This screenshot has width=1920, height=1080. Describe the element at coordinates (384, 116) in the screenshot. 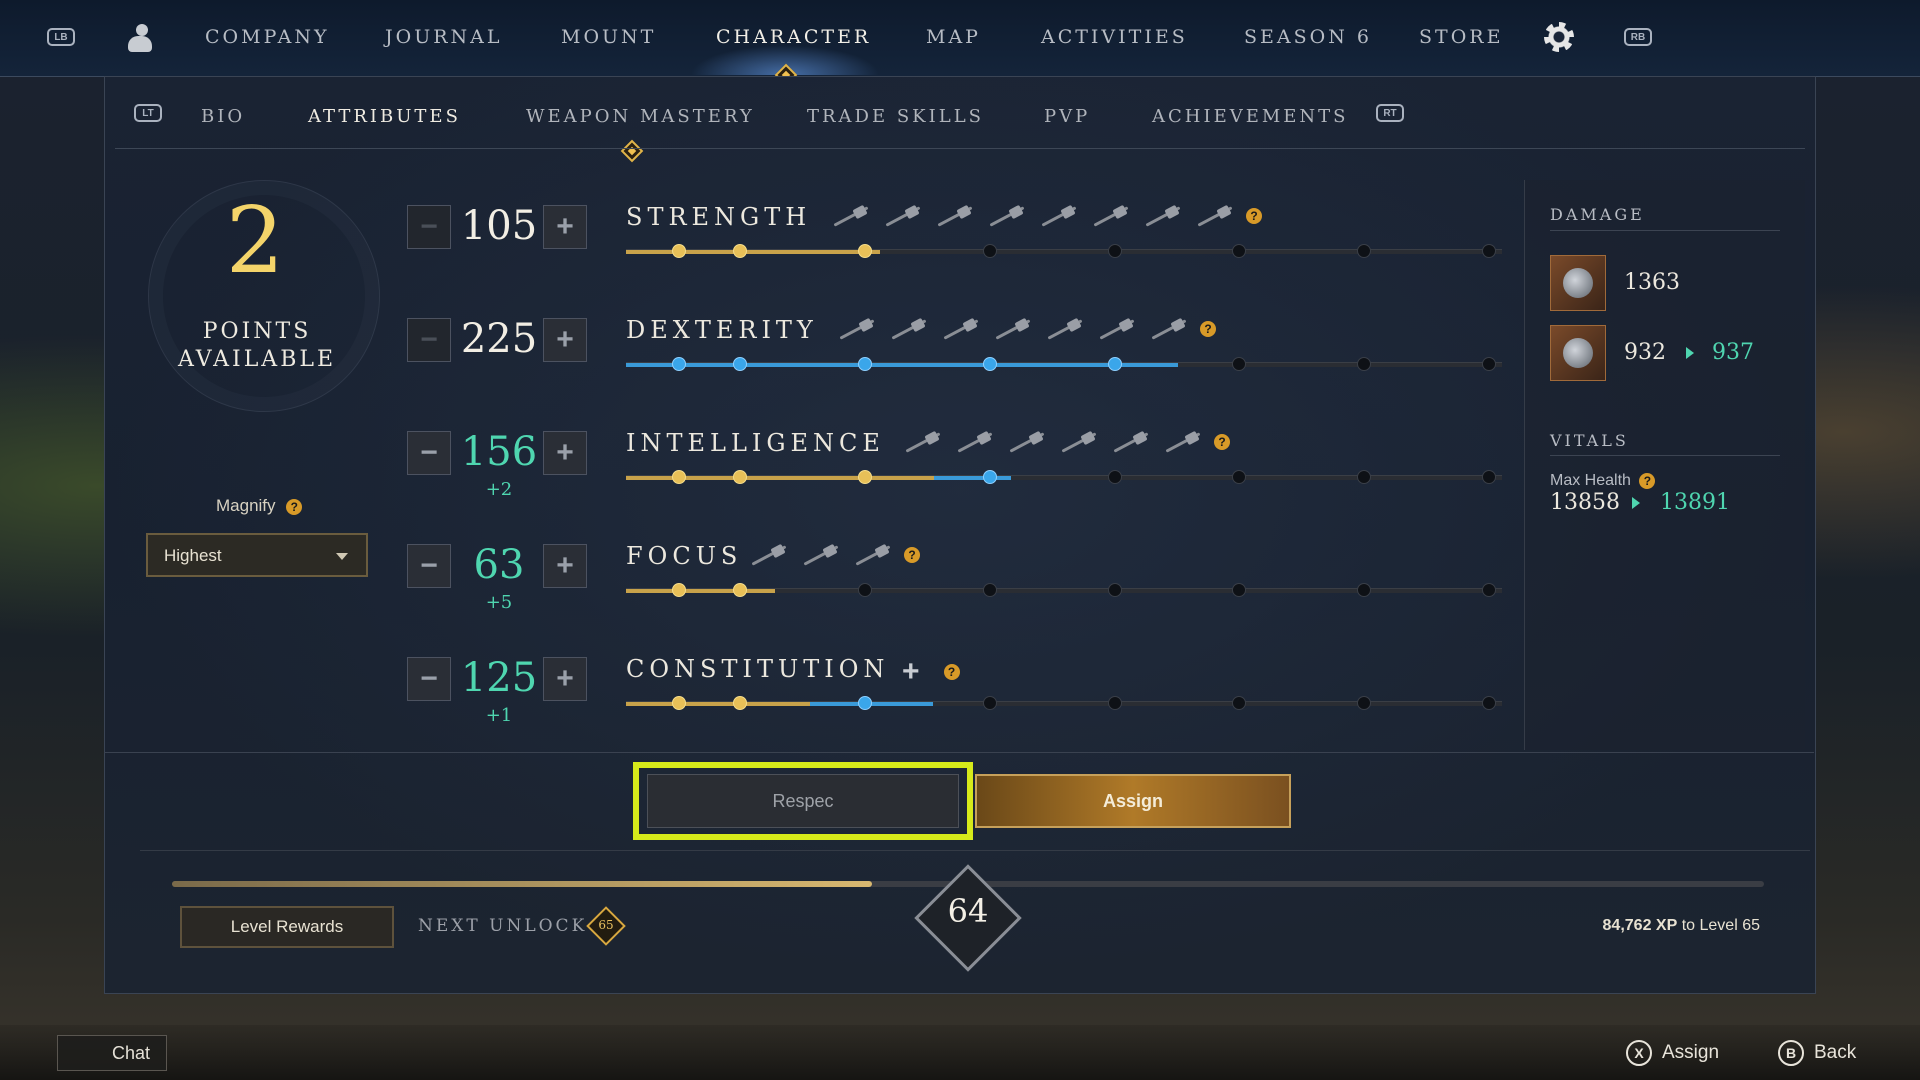

I see `subtab-attributes: ATTRIBUTES` at that location.